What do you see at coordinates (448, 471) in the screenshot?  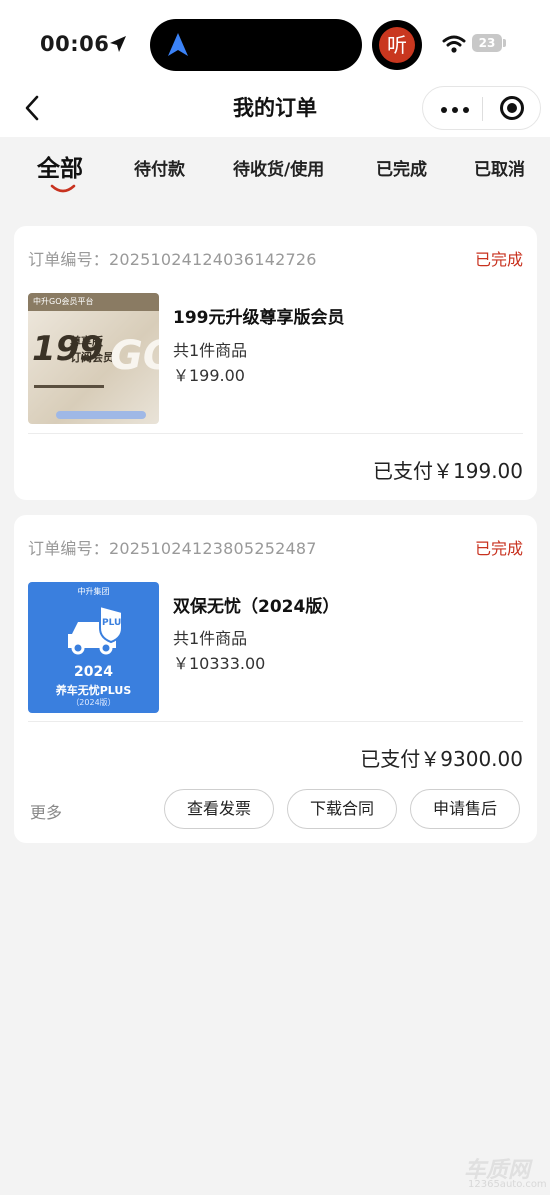 I see `paid-amount: 已支付￥199.00` at bounding box center [448, 471].